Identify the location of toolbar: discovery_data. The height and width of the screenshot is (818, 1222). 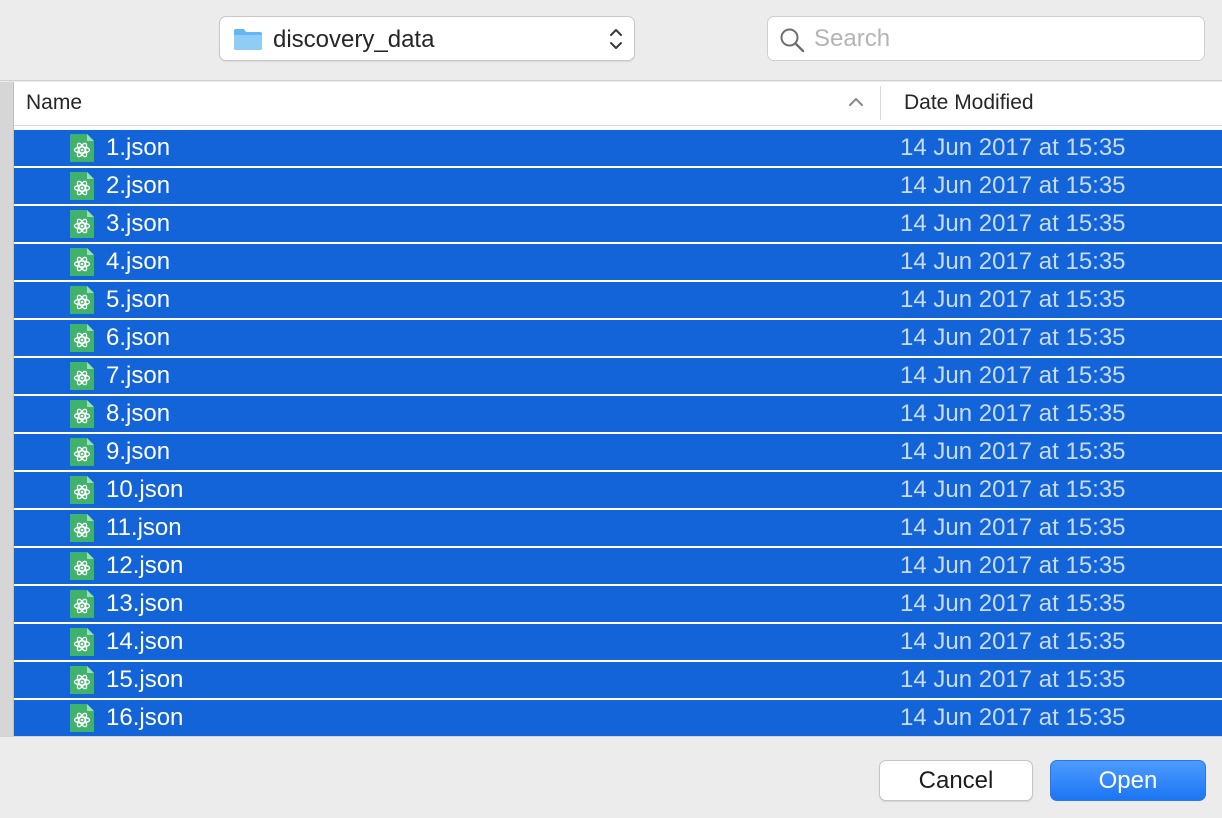
(611, 40).